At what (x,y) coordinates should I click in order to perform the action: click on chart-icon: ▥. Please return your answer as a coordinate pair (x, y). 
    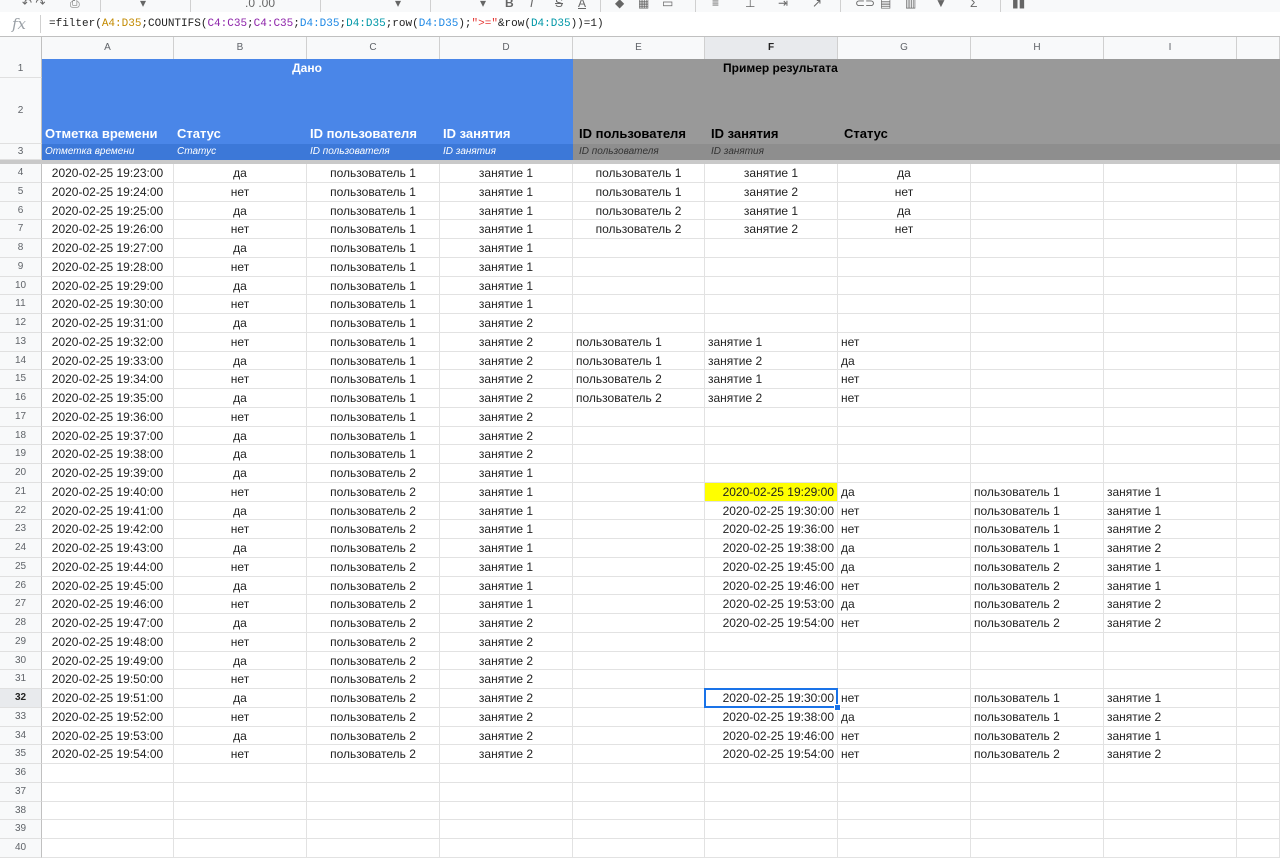
    Looking at the image, I should click on (910, 5).